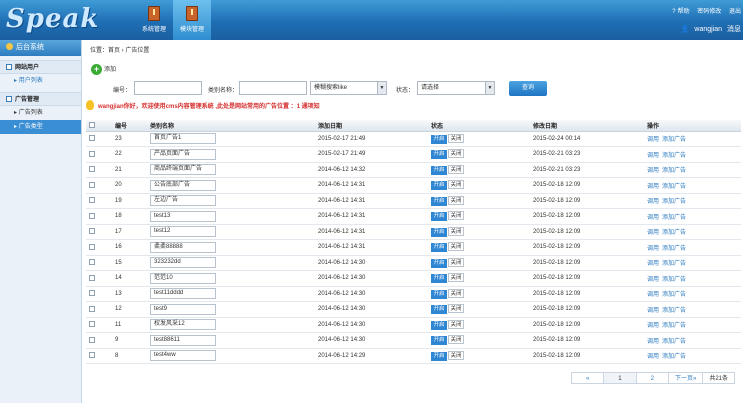 The width and height of the screenshot is (743, 403). What do you see at coordinates (183, 278) in the screenshot?
I see `category-name-field: 范范10` at bounding box center [183, 278].